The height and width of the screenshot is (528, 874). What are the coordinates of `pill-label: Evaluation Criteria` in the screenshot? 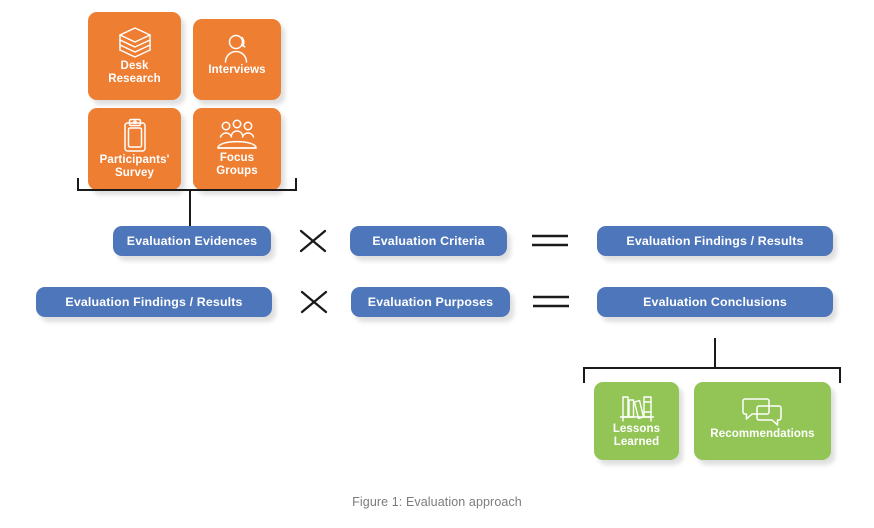 It's located at (428, 241).